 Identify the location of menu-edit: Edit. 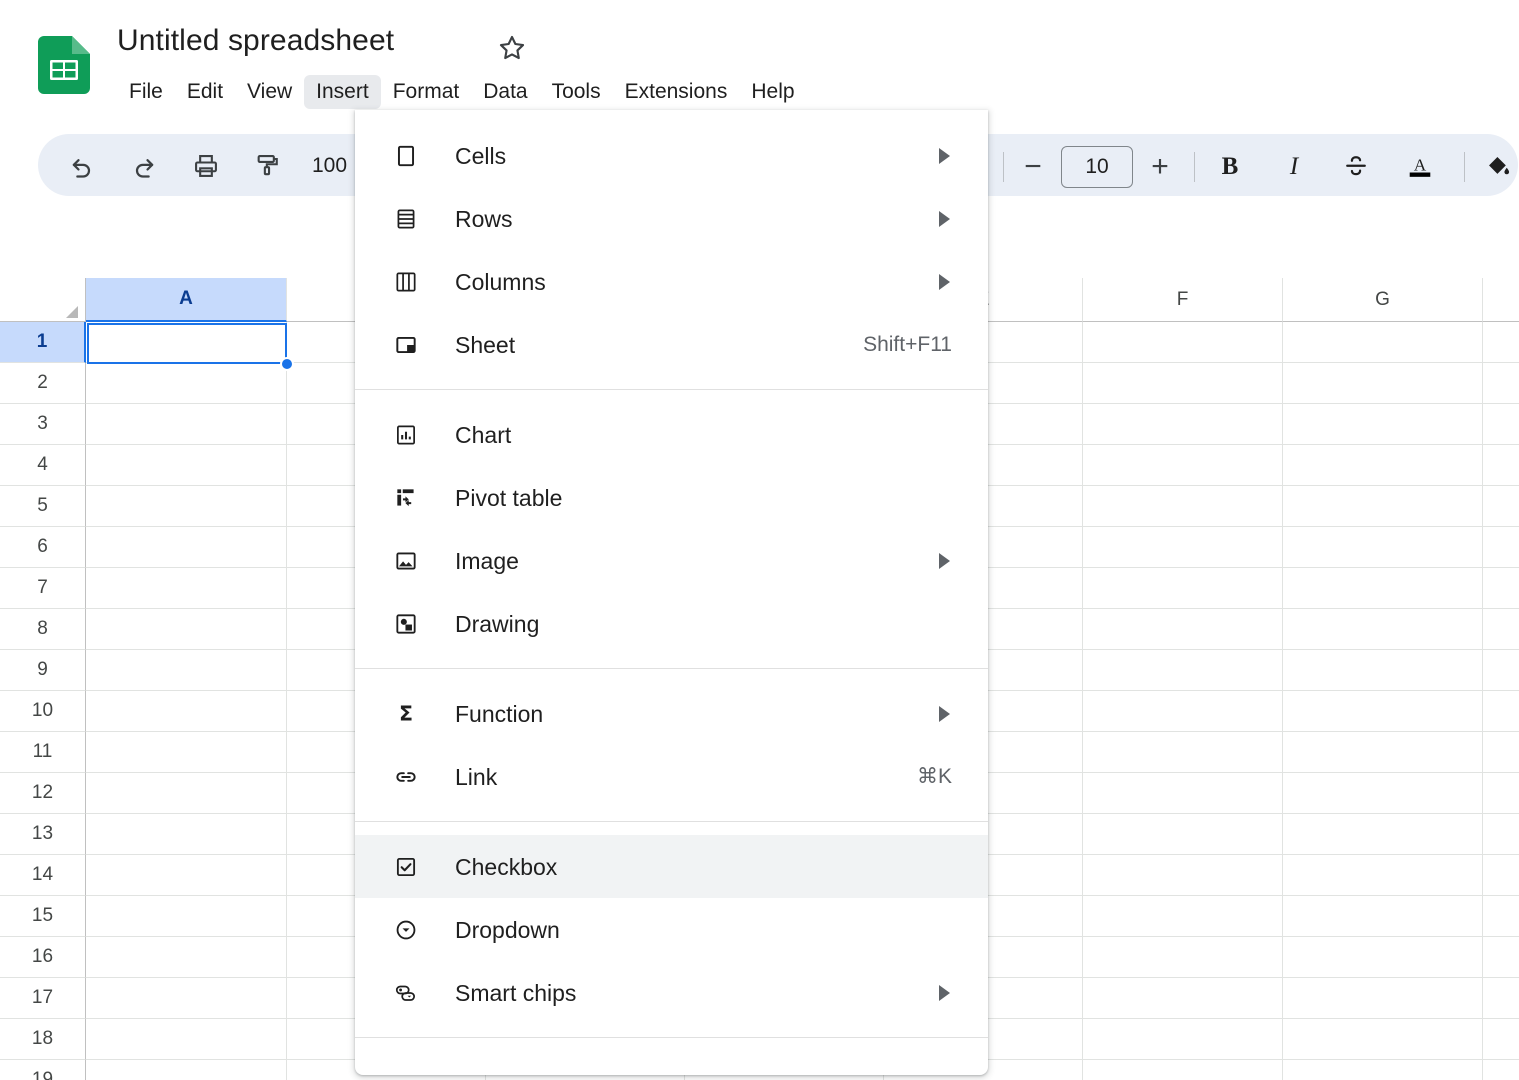
(205, 92).